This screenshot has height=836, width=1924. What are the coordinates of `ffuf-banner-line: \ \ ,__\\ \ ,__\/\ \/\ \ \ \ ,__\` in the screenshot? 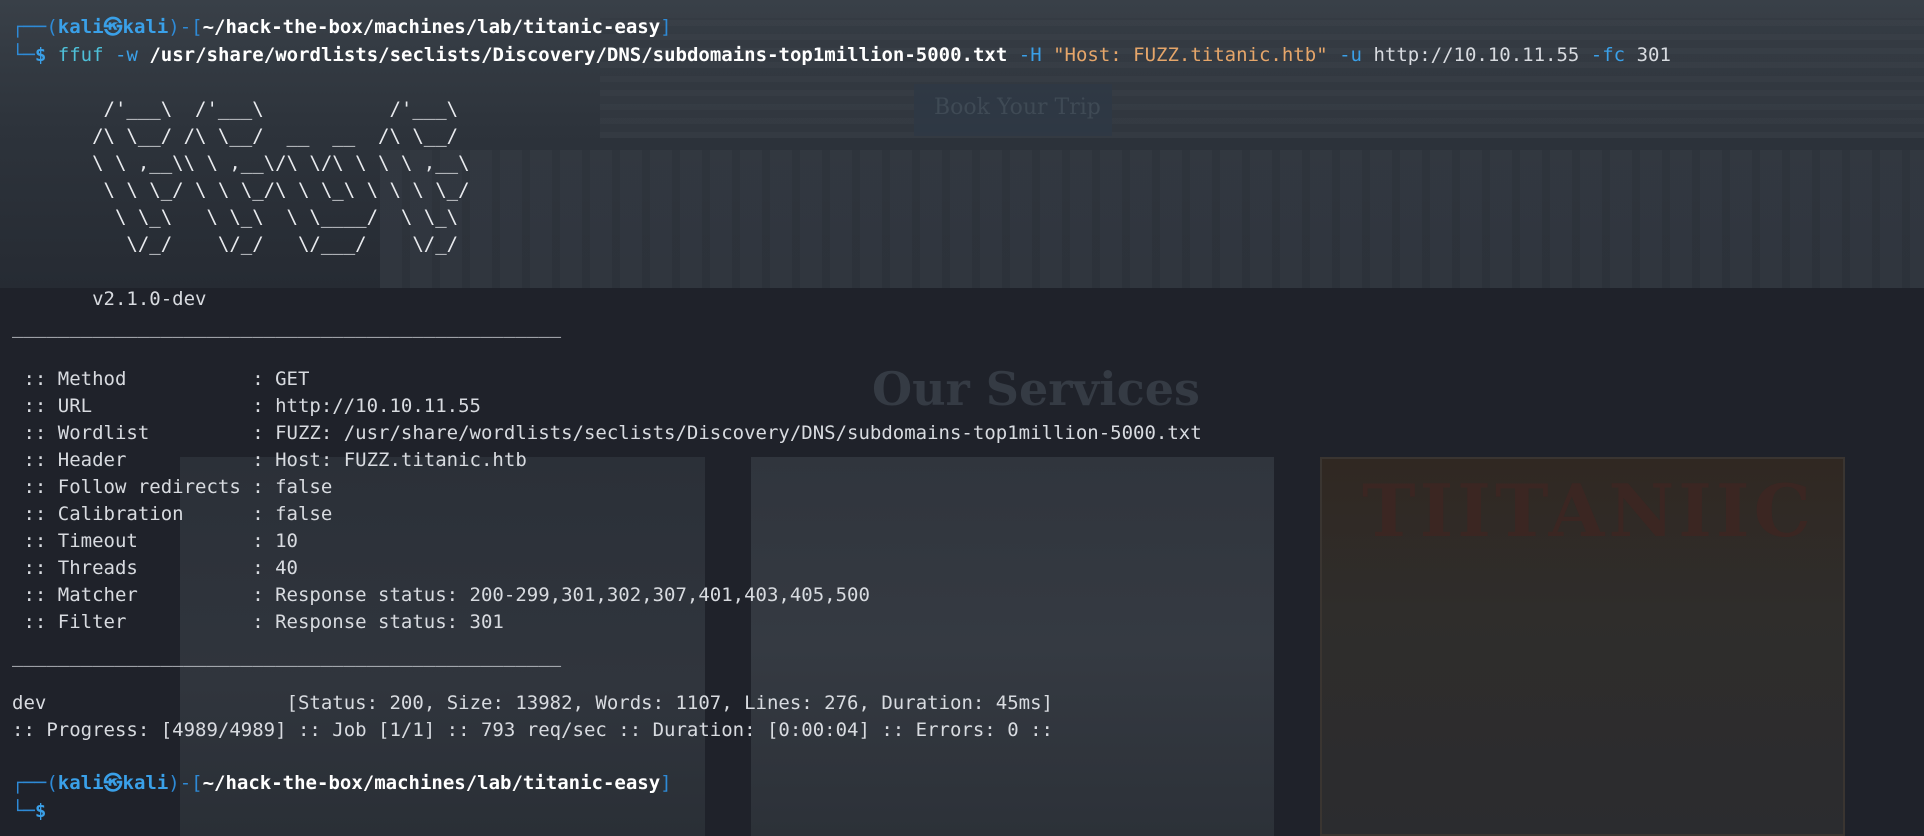 It's located at (241, 163).